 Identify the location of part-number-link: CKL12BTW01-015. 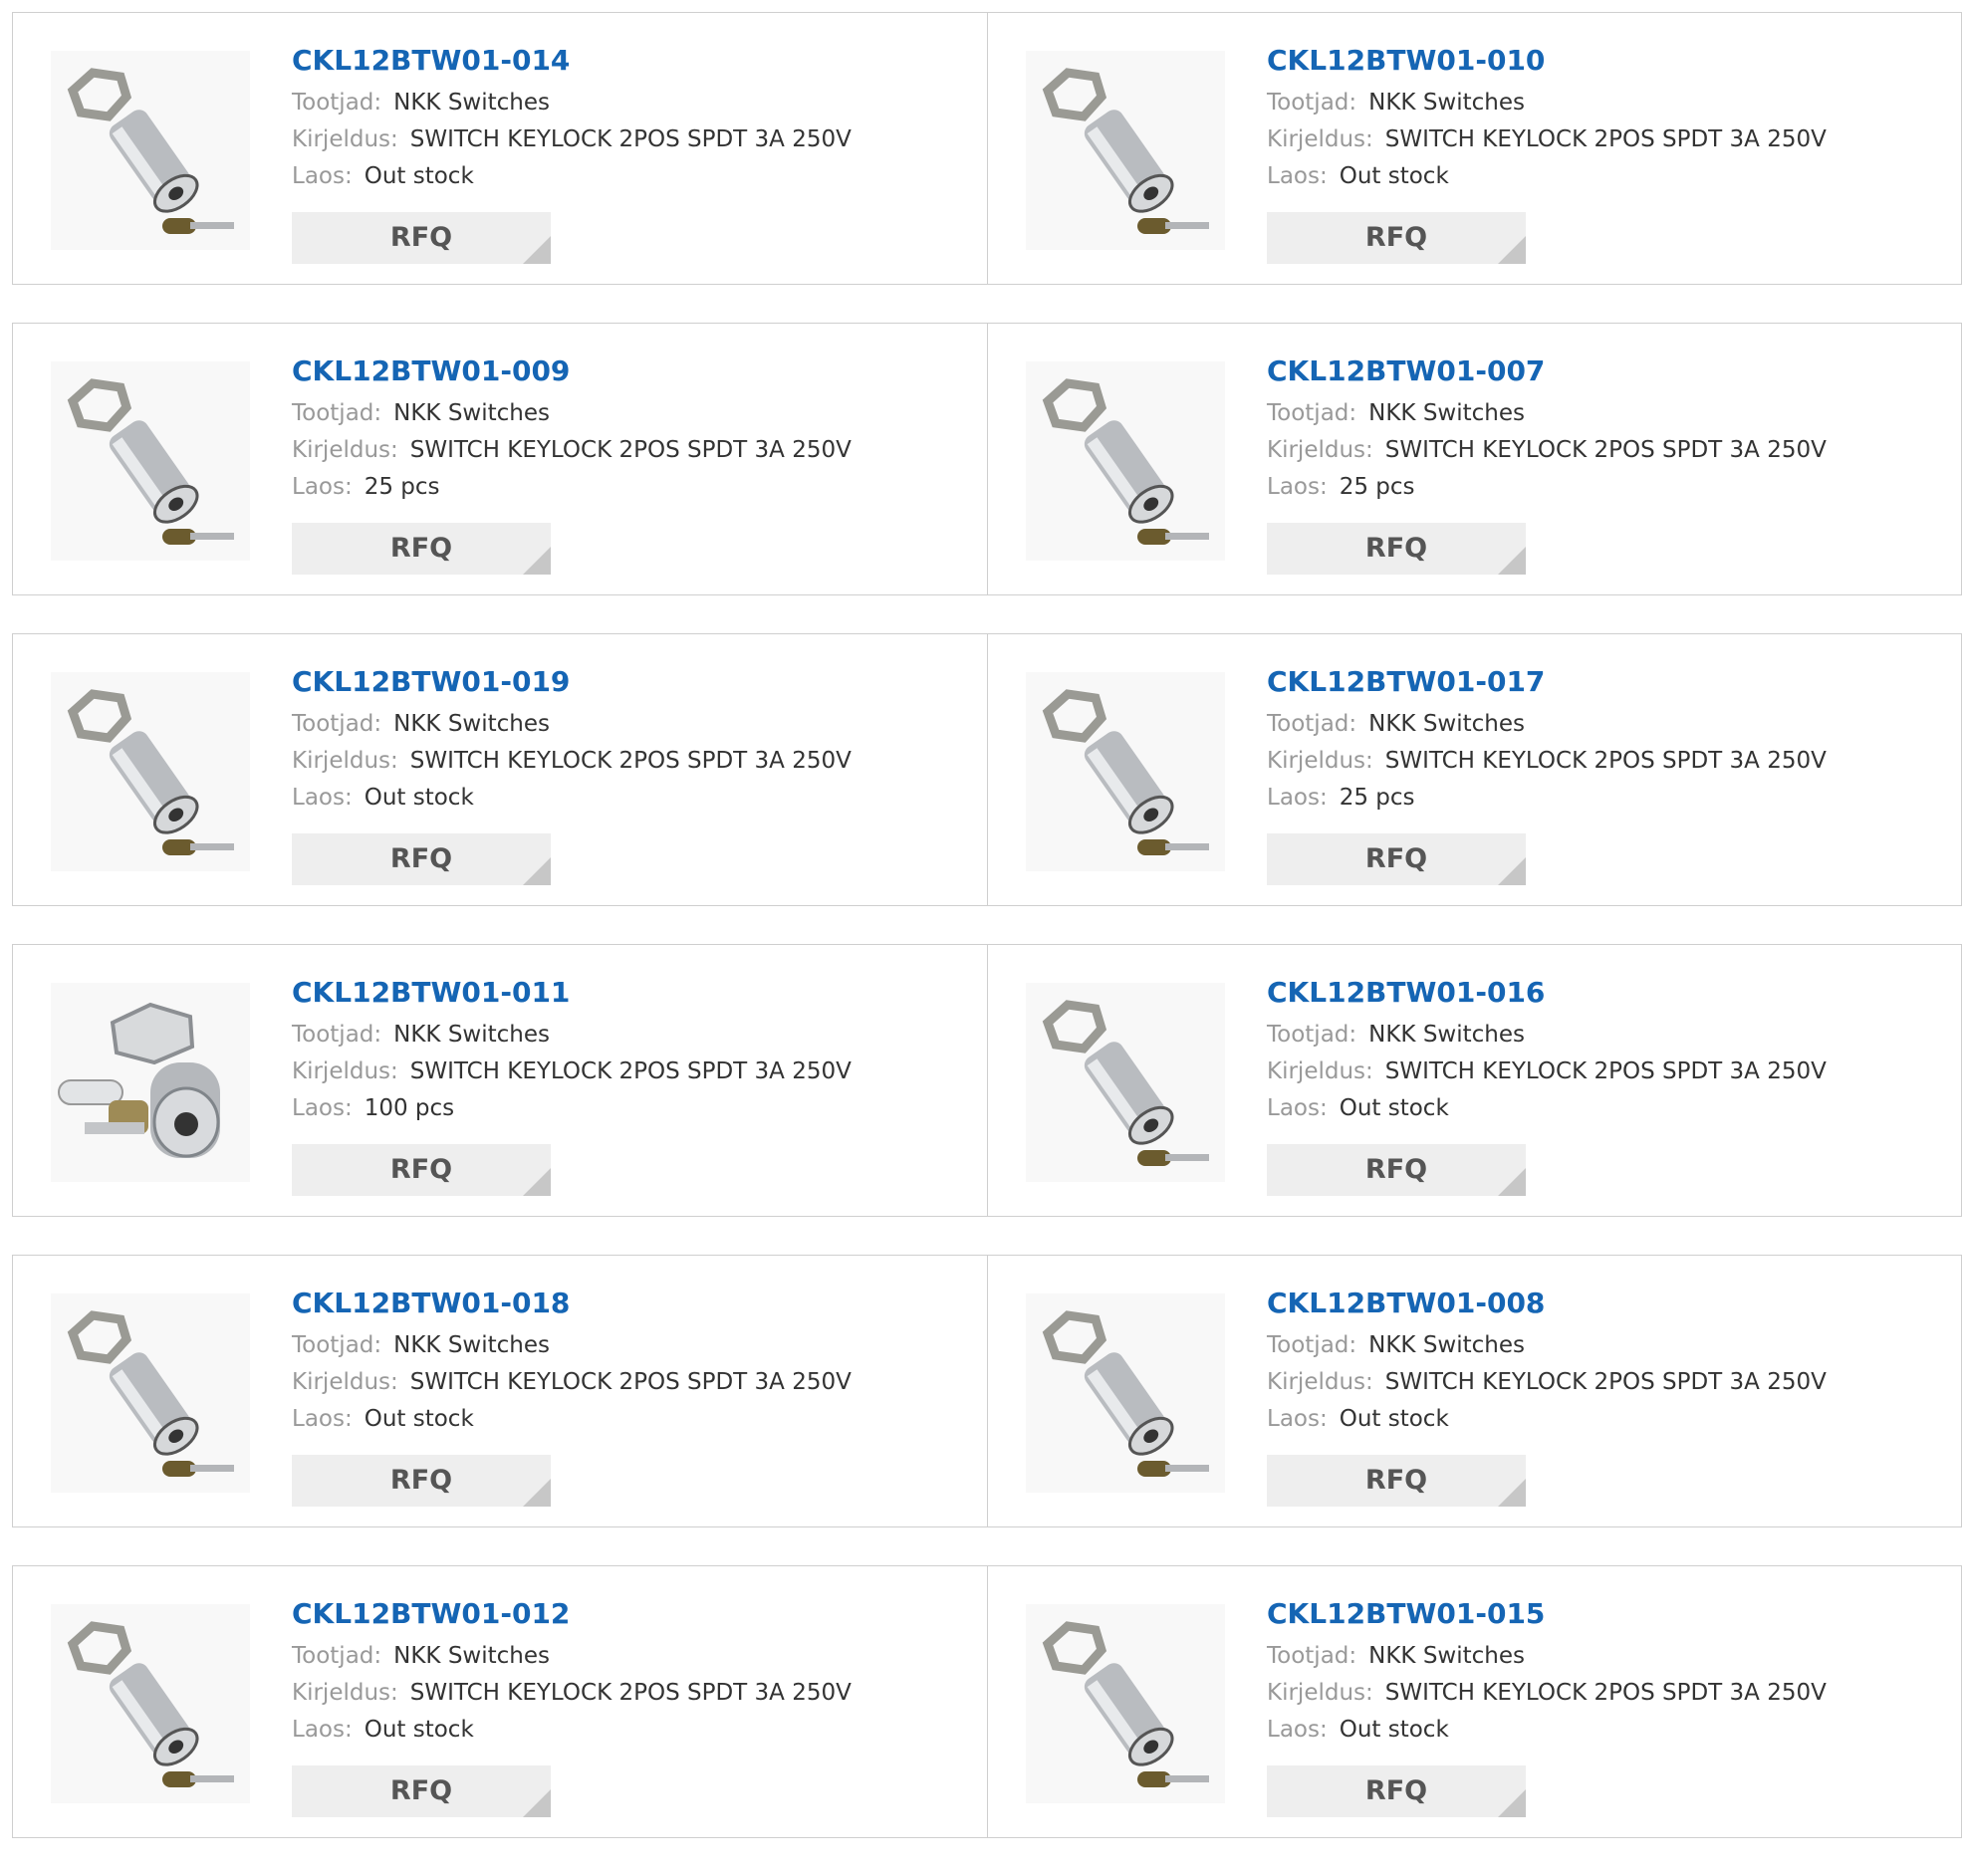
(1609, 1614).